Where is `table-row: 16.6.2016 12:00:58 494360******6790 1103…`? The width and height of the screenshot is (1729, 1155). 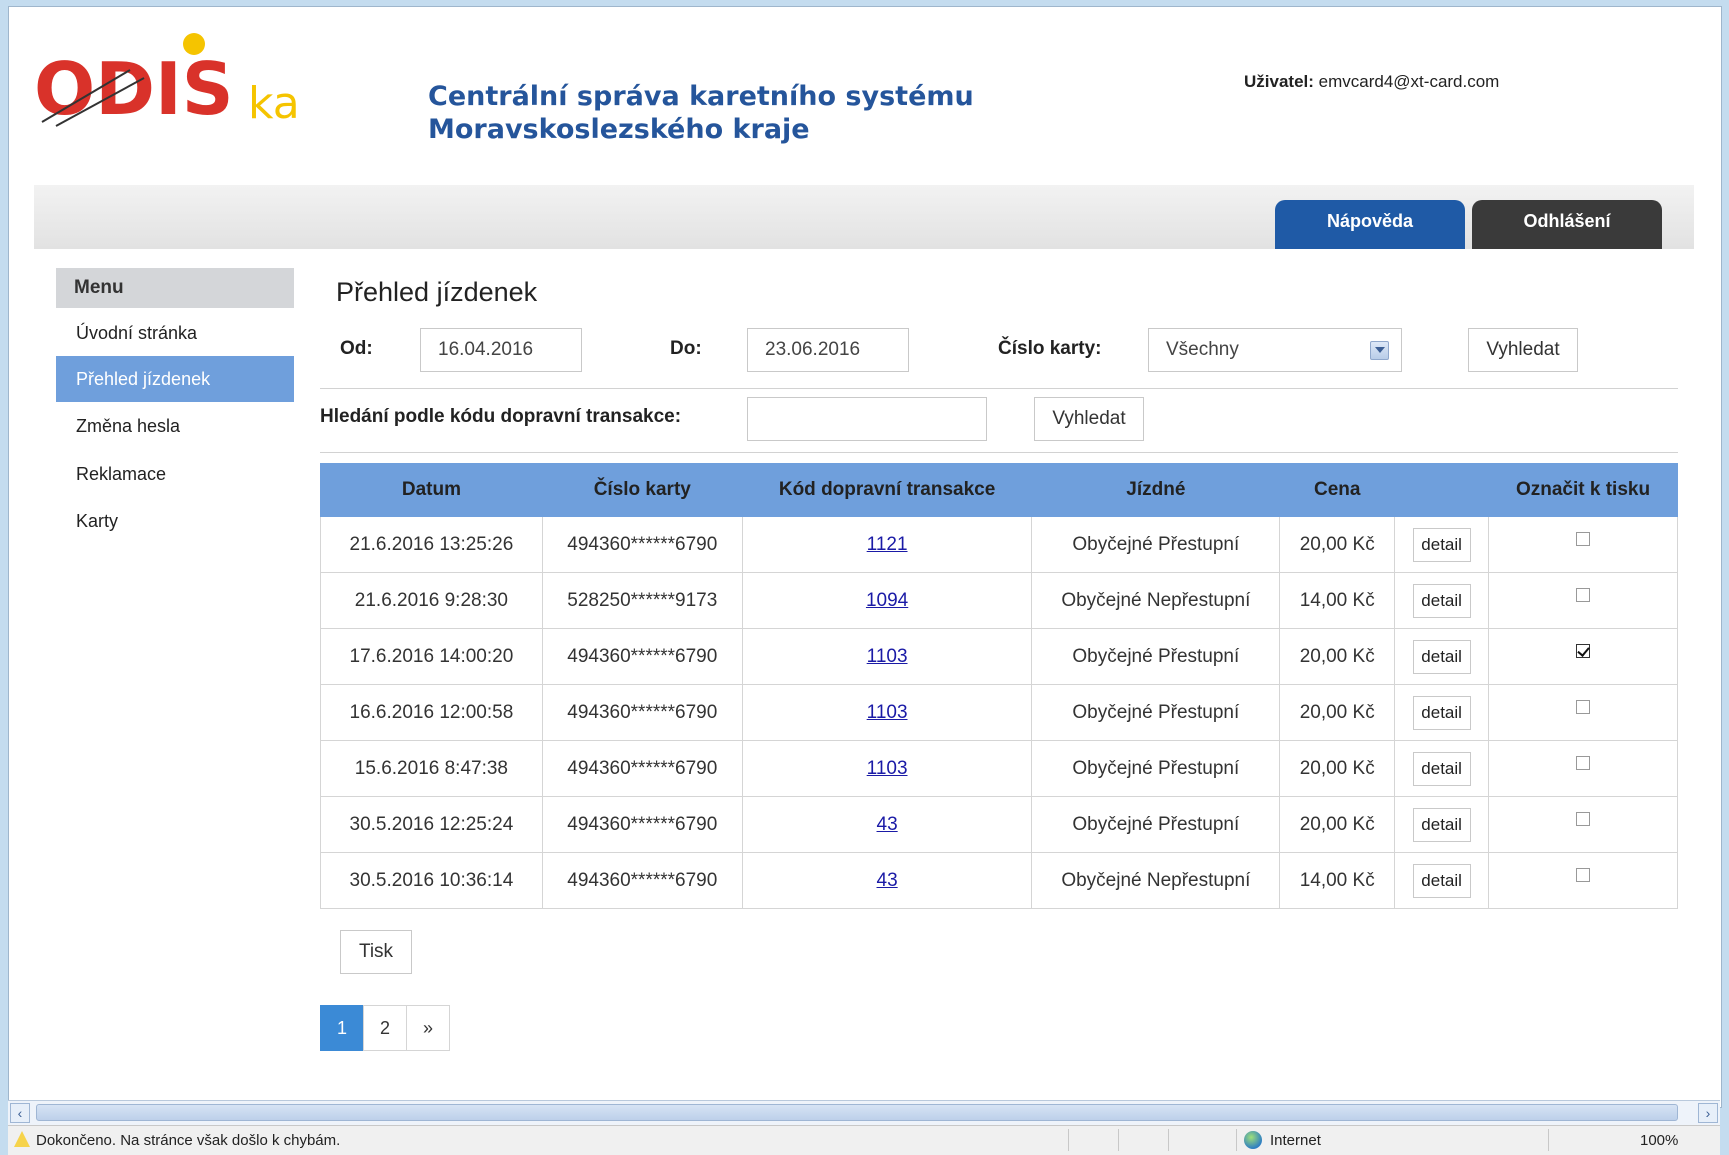
table-row: 16.6.2016 12:00:58 494360******6790 1103… is located at coordinates (999, 712).